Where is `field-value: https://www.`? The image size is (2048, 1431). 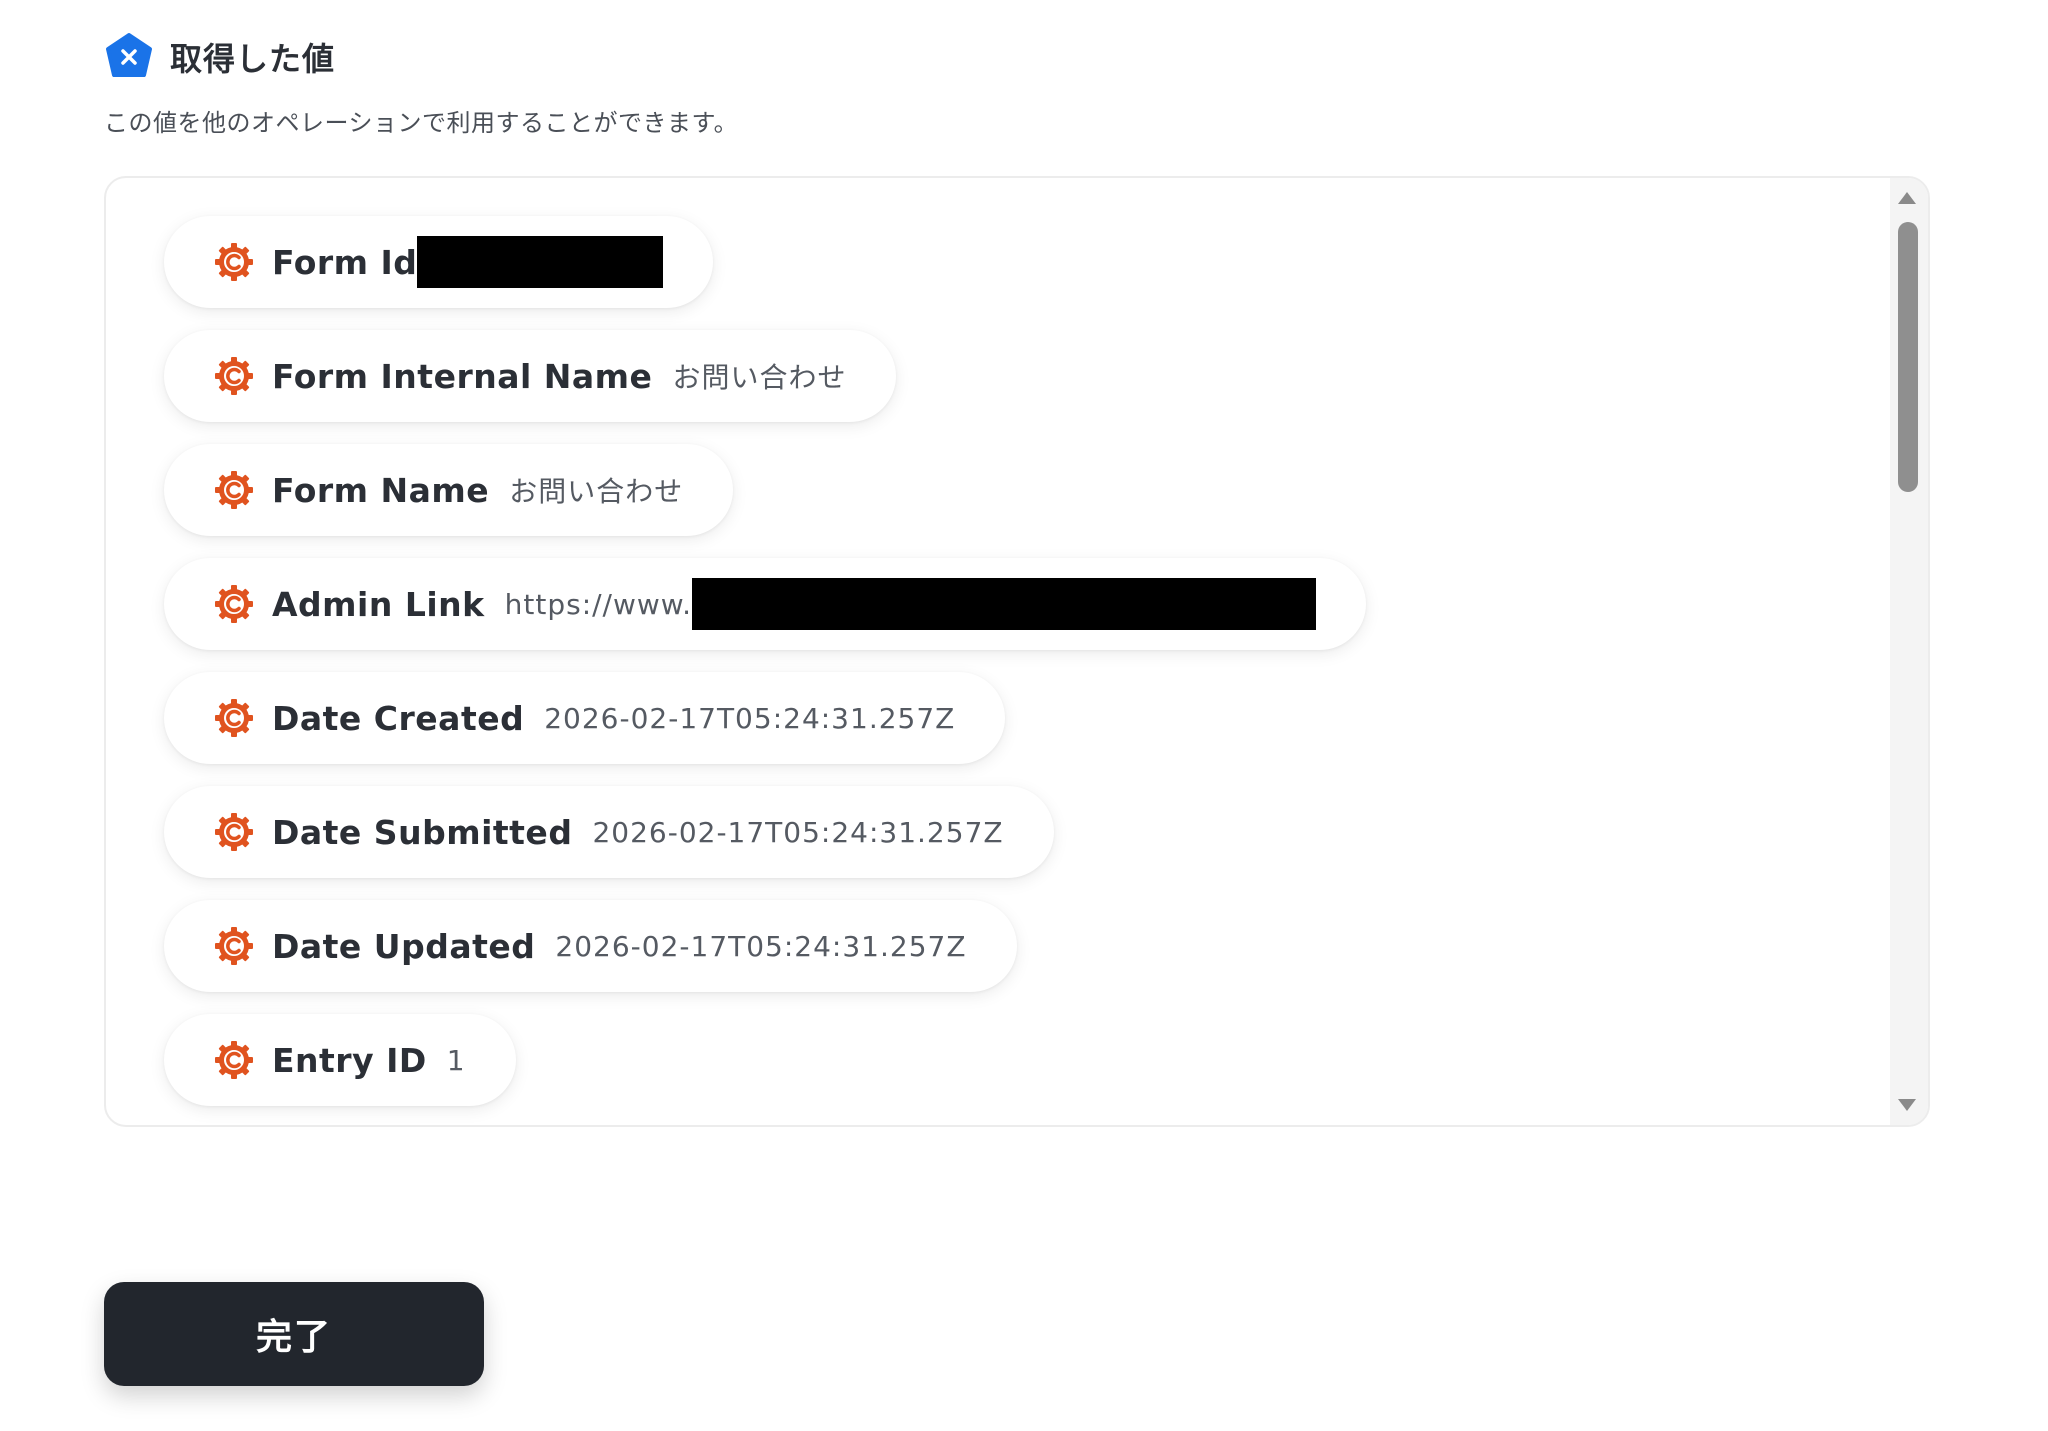 field-value: https://www. is located at coordinates (598, 604).